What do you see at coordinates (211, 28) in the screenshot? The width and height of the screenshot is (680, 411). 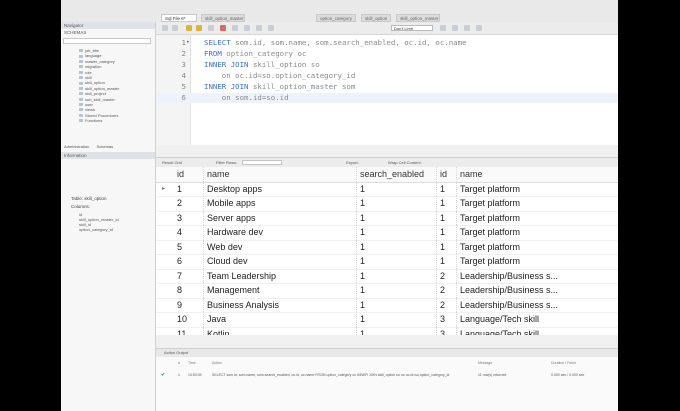 I see `explain-icon` at bounding box center [211, 28].